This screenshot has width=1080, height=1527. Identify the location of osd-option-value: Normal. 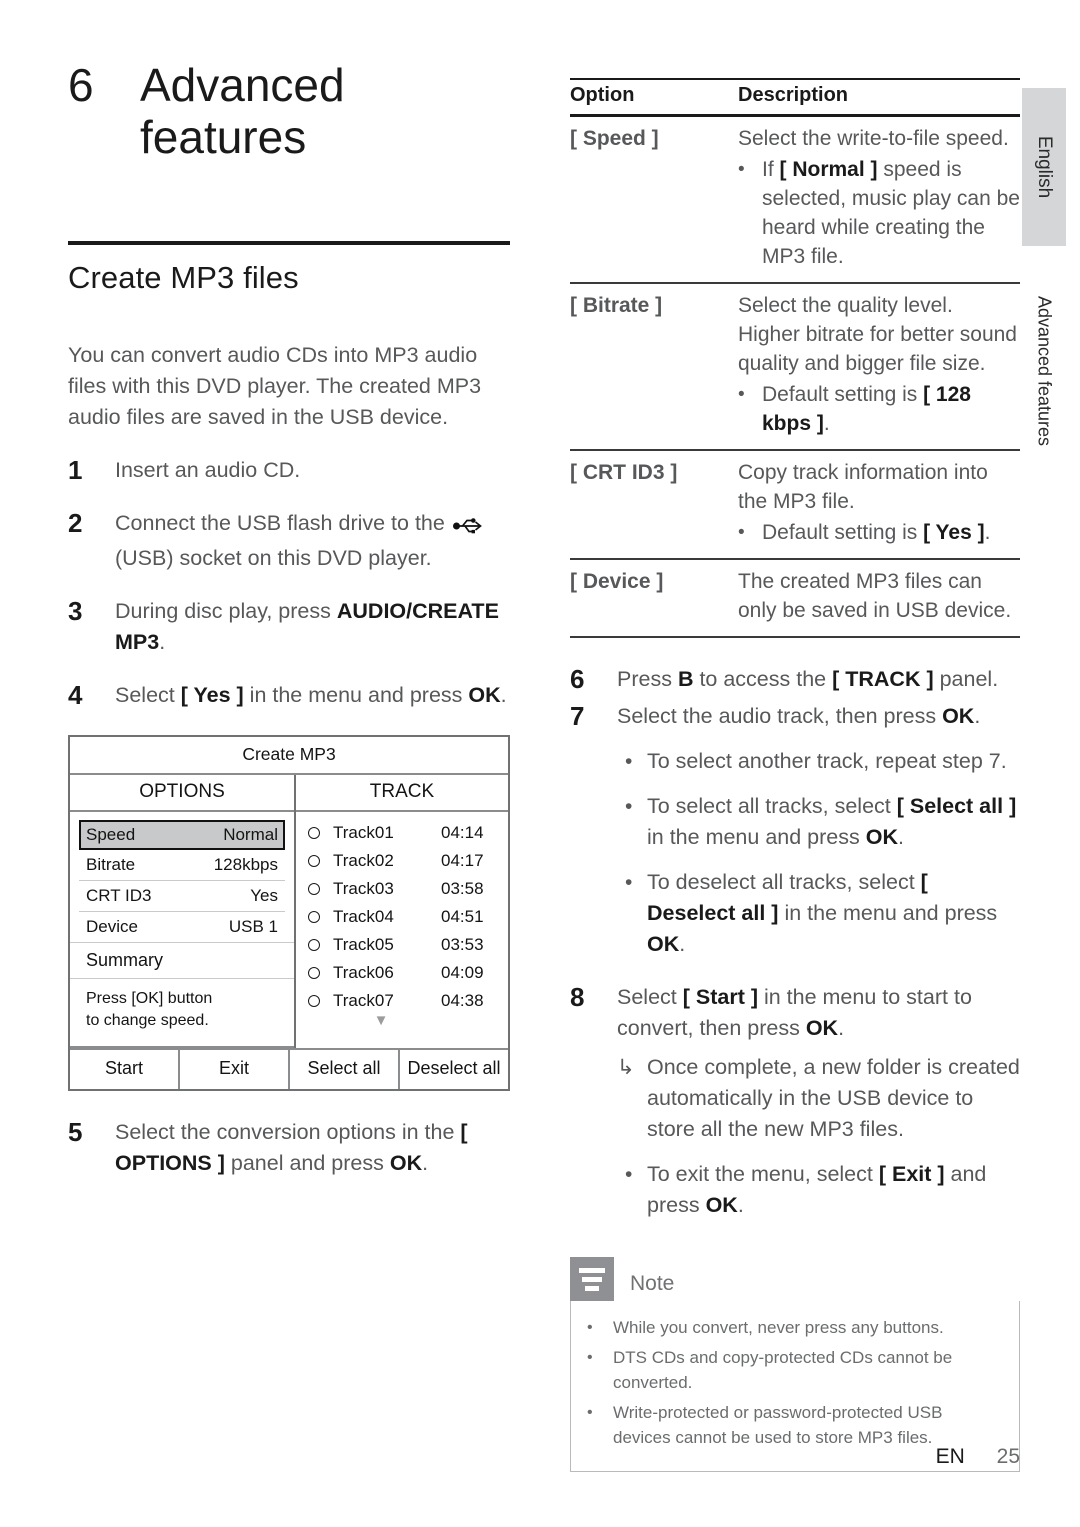
(250, 835).